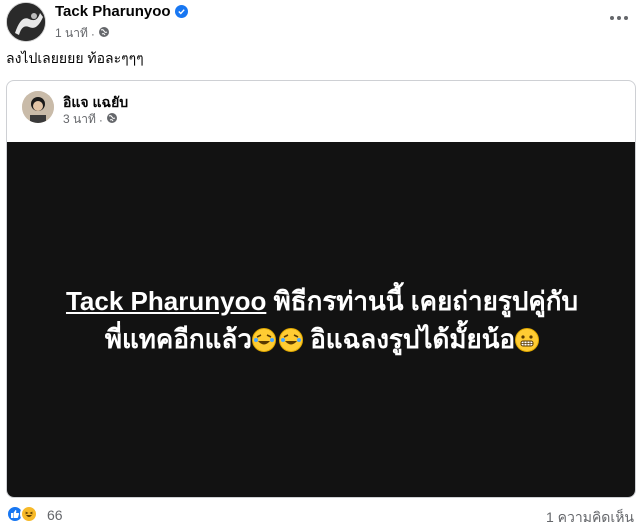 This screenshot has width=640, height=528. What do you see at coordinates (166, 301) in the screenshot?
I see `mentioned-name-link: Tack Pharunyoo` at bounding box center [166, 301].